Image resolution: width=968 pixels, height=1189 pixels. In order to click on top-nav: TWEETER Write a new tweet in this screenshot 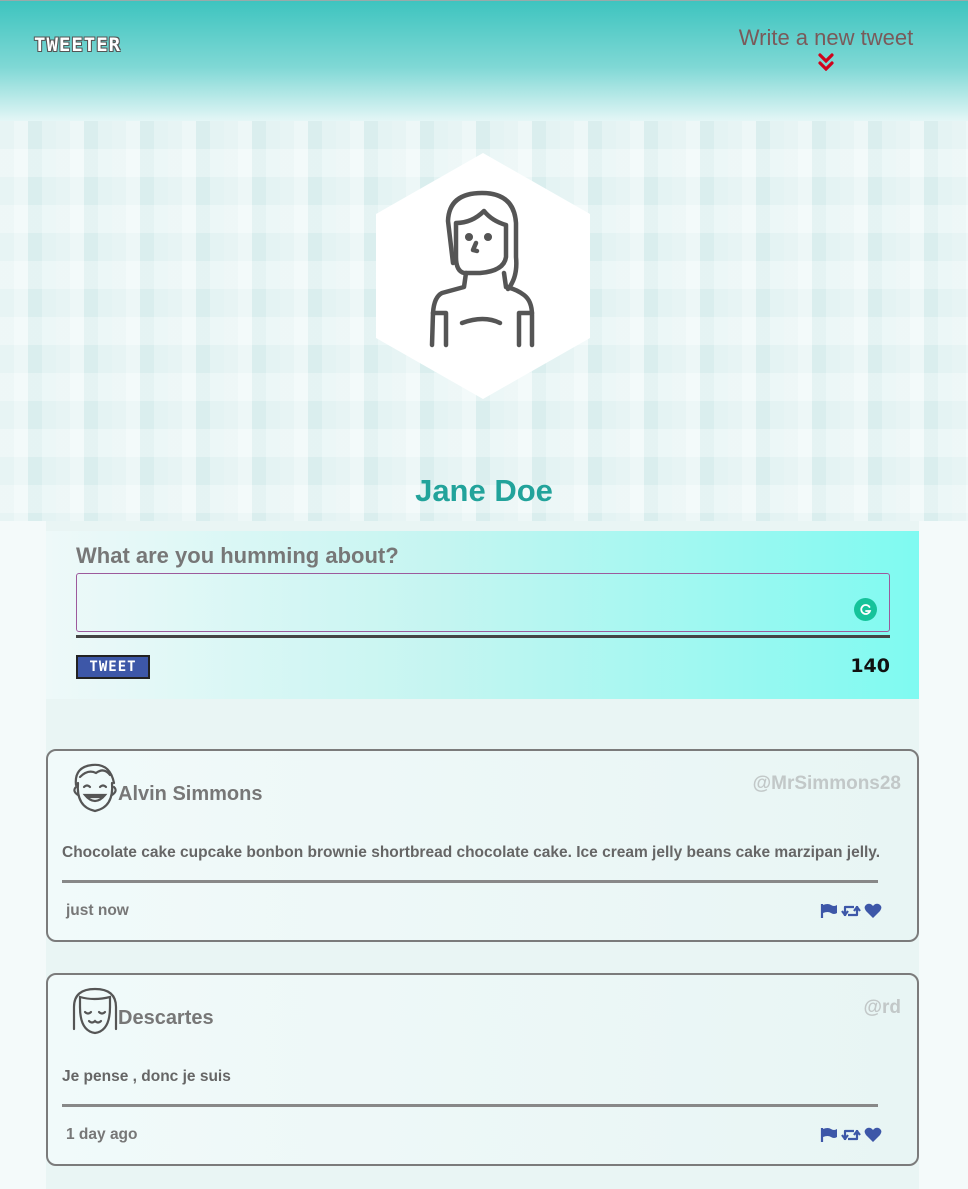, I will do `click(484, 60)`.